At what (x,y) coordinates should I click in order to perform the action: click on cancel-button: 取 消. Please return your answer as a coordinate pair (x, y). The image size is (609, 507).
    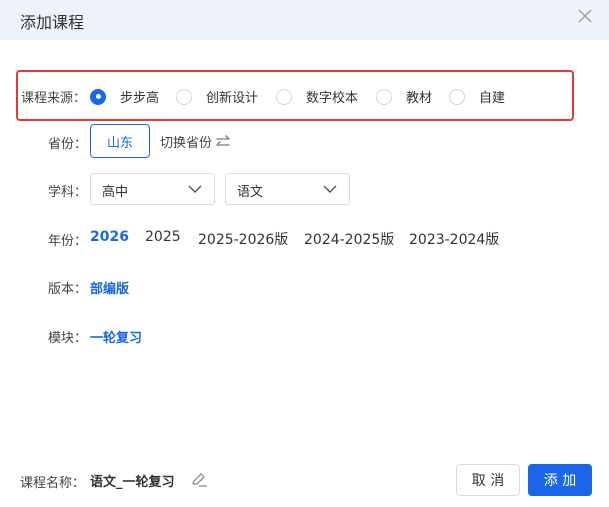
    Looking at the image, I should click on (488, 480).